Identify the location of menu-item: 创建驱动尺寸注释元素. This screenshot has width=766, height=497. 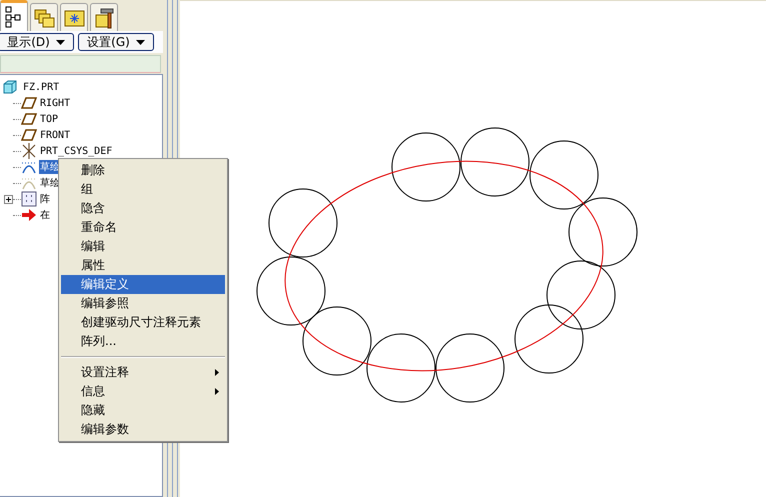
(143, 322).